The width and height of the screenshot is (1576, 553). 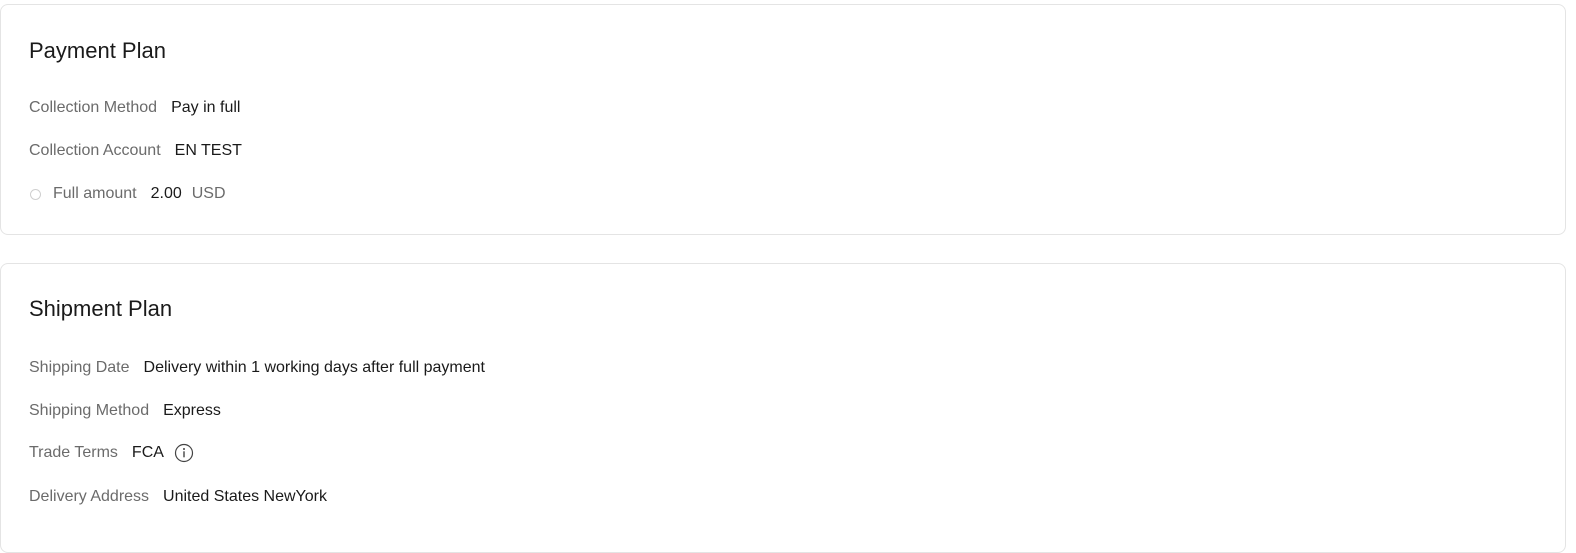 I want to click on full-amount-value: 2.00, so click(x=166, y=193).